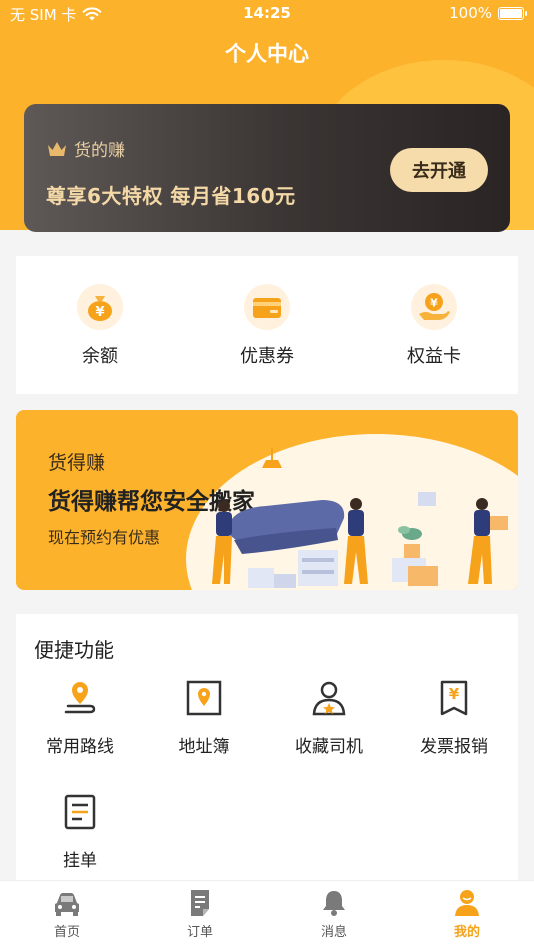 The height and width of the screenshot is (950, 534). What do you see at coordinates (329, 698) in the screenshot?
I see `favorite-driver-icon` at bounding box center [329, 698].